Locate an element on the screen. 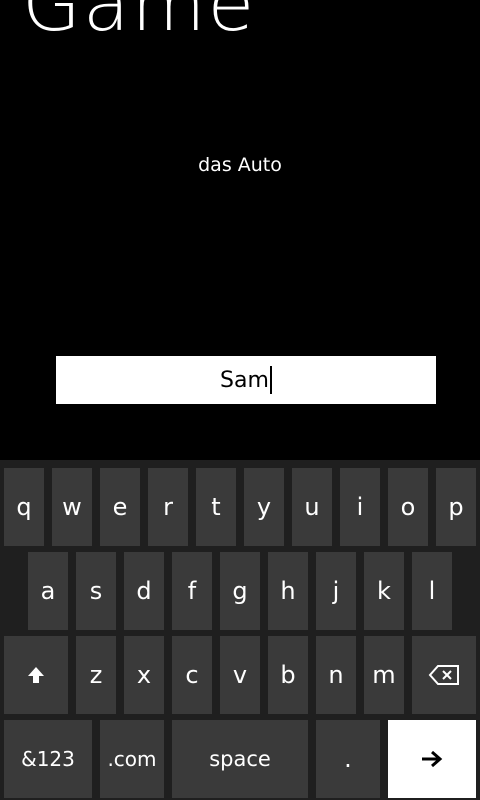  backspace-key is located at coordinates (444, 675).